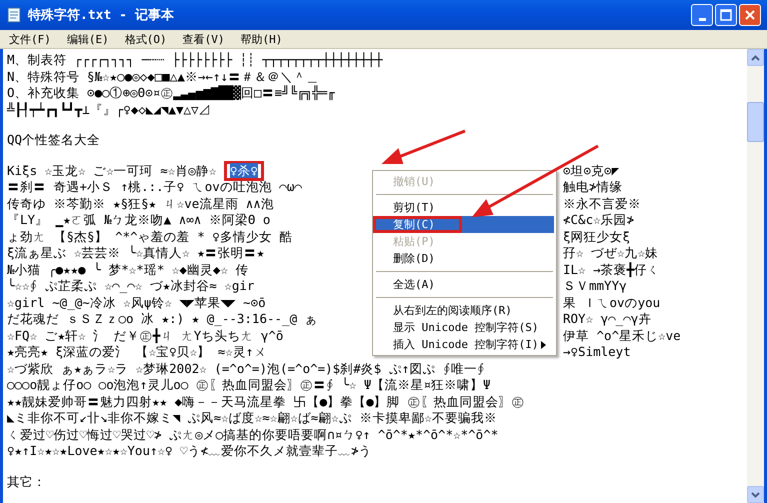 This screenshot has height=503, width=767. I want to click on text-line: ㄑ爱过♡伤过♡悔过♡哭过♡≯ ぷㄤ◎メ○搞基的你要唔要啊∩¤ㄅ♀↑ ^ō^*★*^ō^*☆*^ō^*, so click(252, 434).